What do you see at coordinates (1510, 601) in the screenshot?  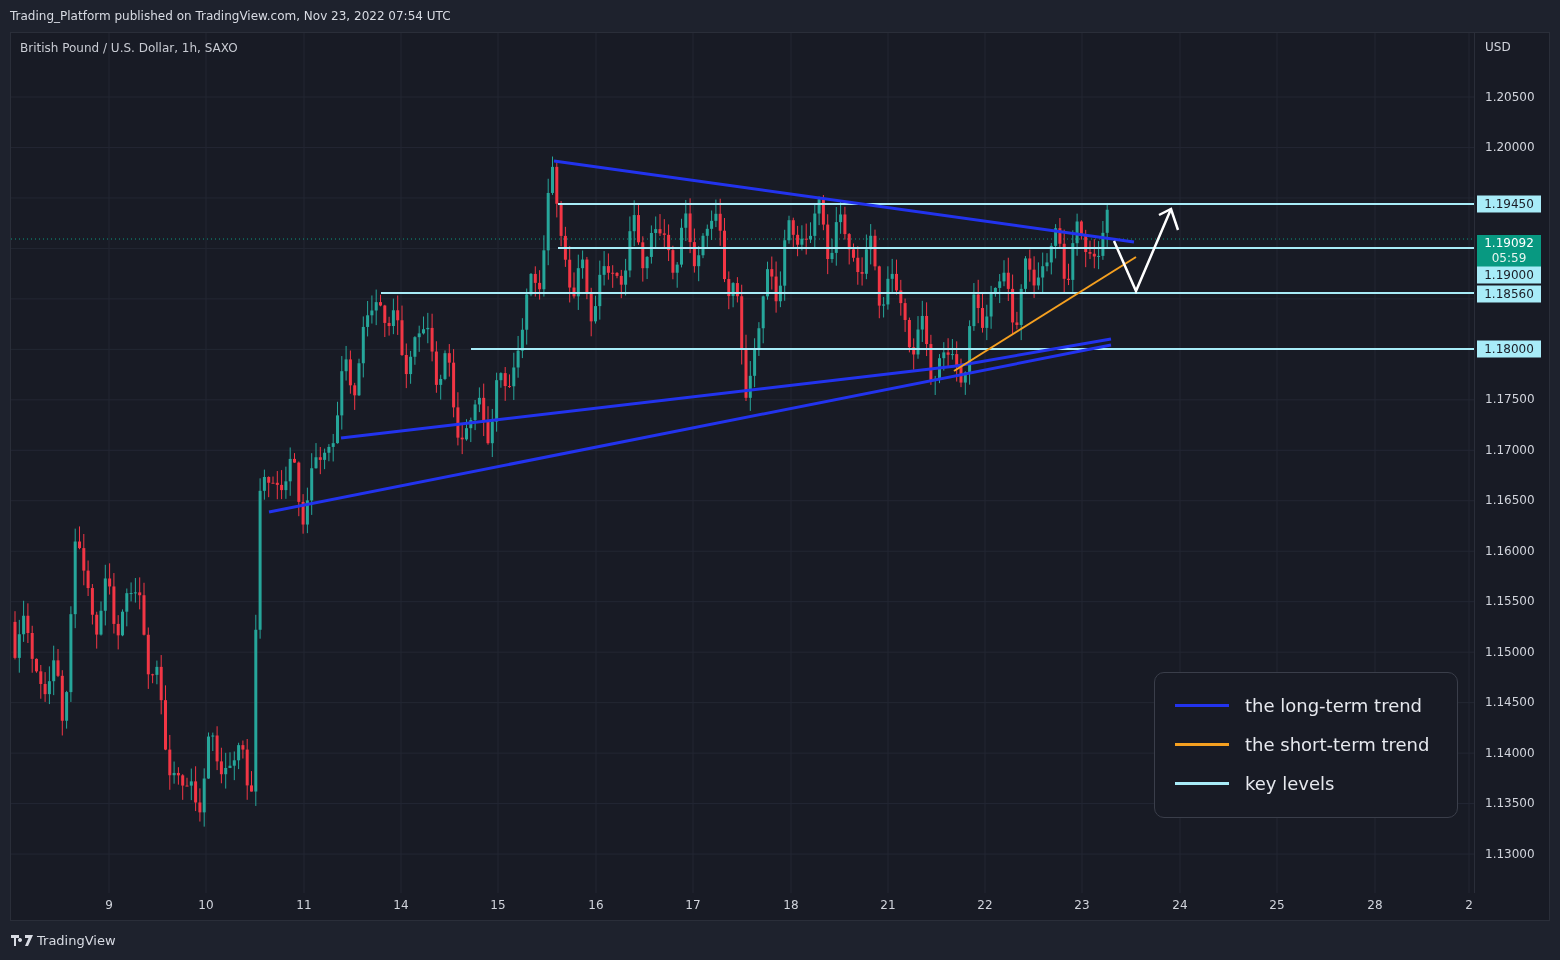 I see `price-label: 1.15500` at bounding box center [1510, 601].